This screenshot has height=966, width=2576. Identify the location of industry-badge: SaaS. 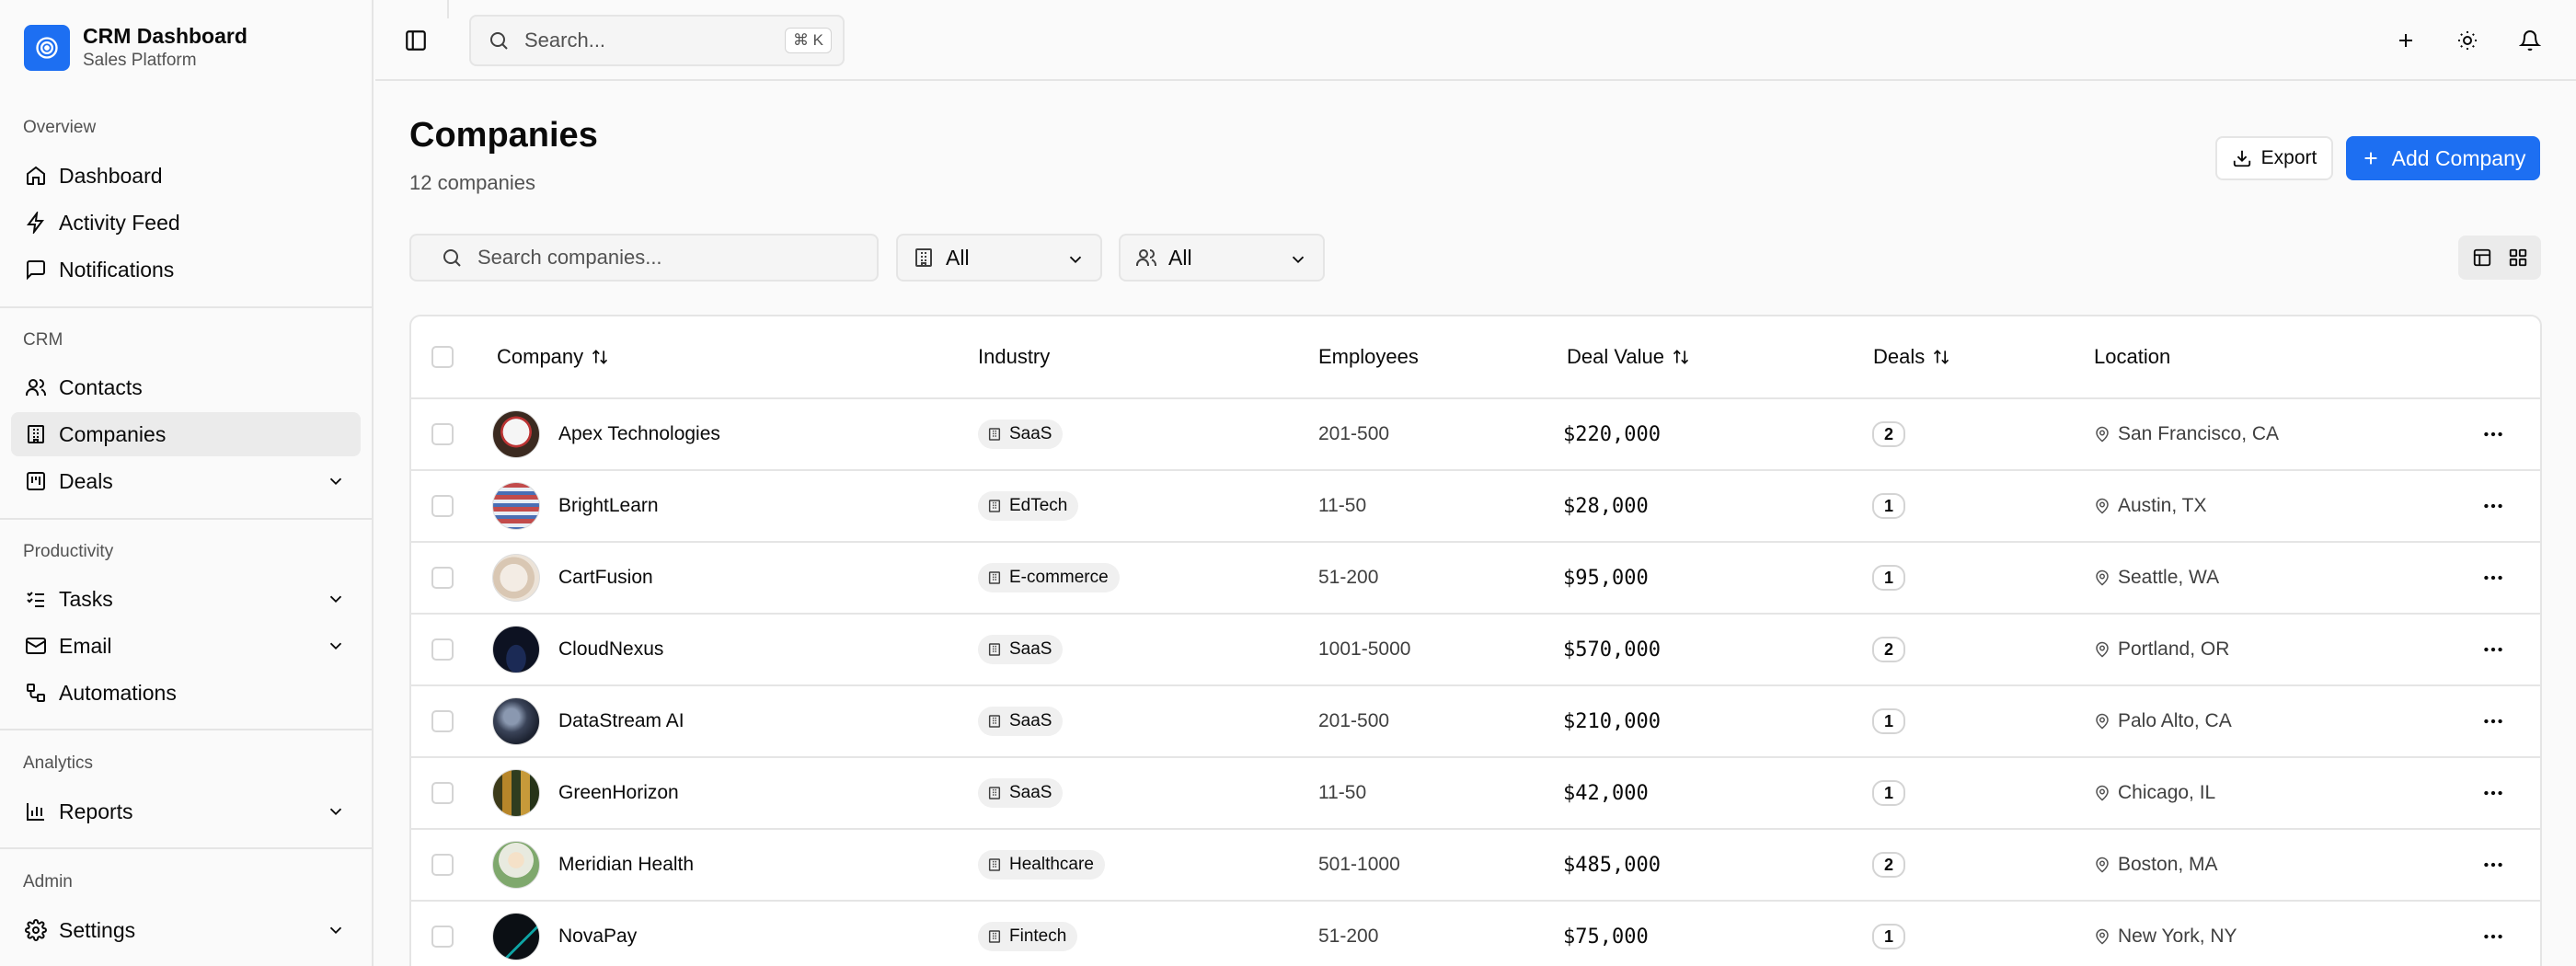
(1021, 434).